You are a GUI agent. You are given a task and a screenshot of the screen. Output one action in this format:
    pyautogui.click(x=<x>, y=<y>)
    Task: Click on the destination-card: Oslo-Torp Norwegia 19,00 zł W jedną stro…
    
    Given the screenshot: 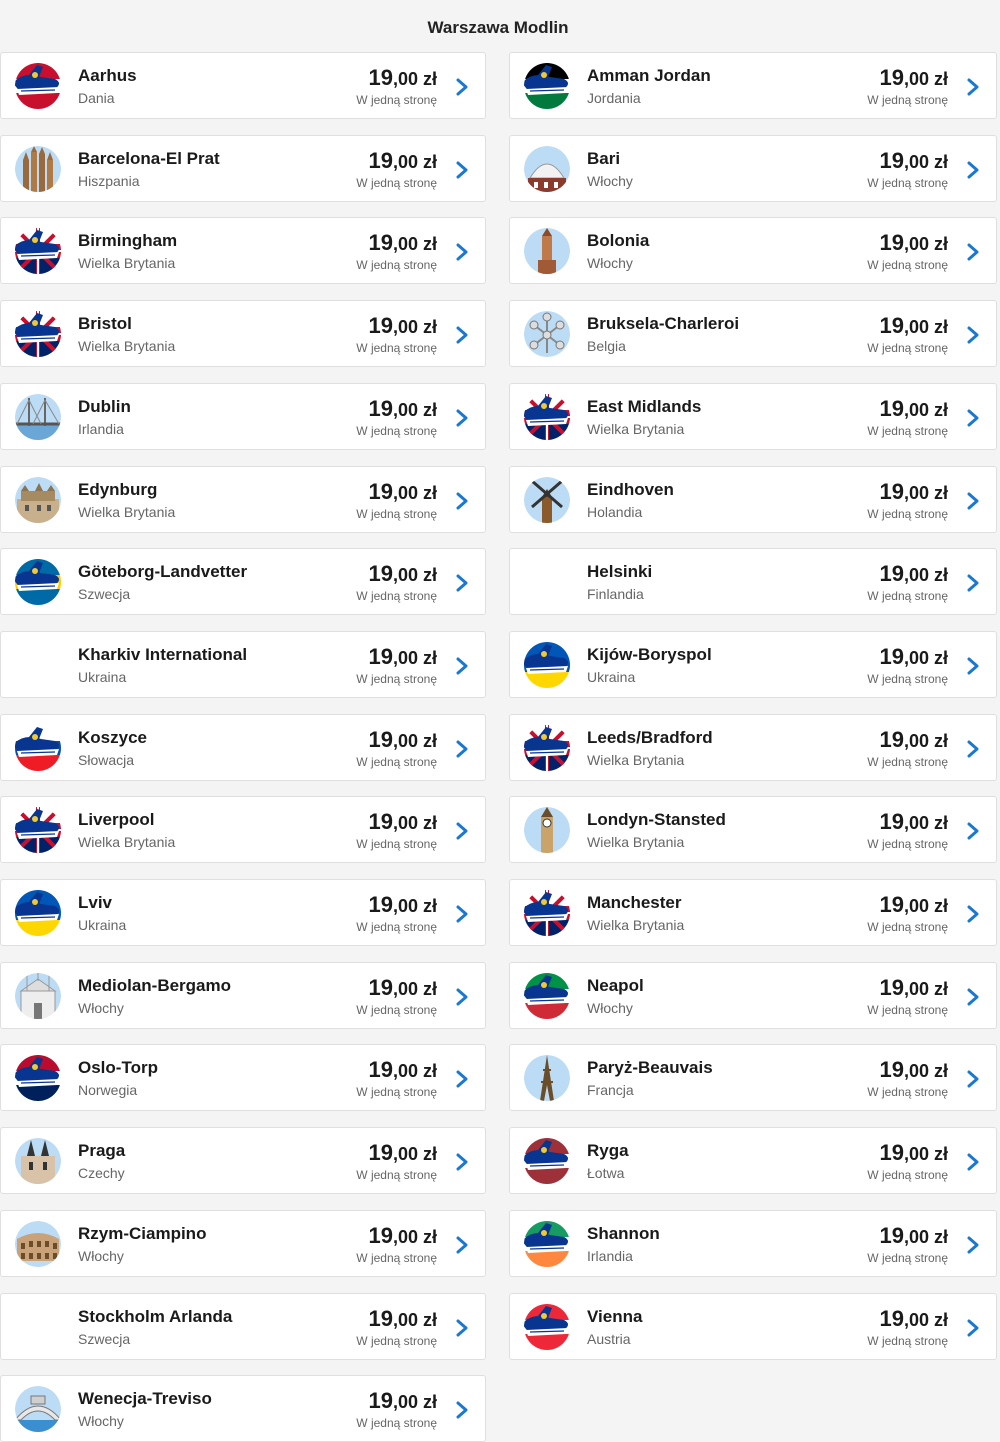 What is the action you would take?
    pyautogui.click(x=243, y=1077)
    